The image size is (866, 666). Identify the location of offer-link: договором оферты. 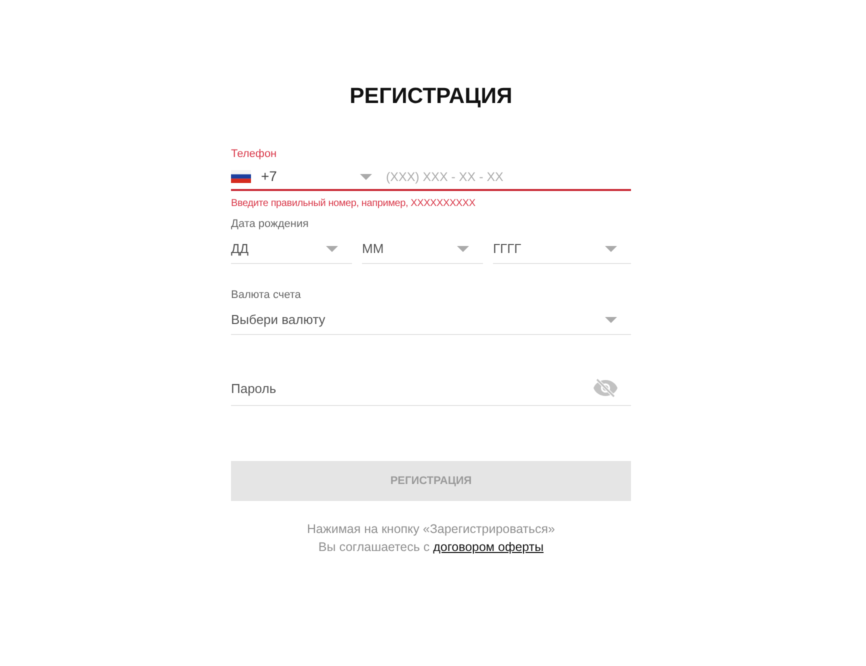
(488, 547).